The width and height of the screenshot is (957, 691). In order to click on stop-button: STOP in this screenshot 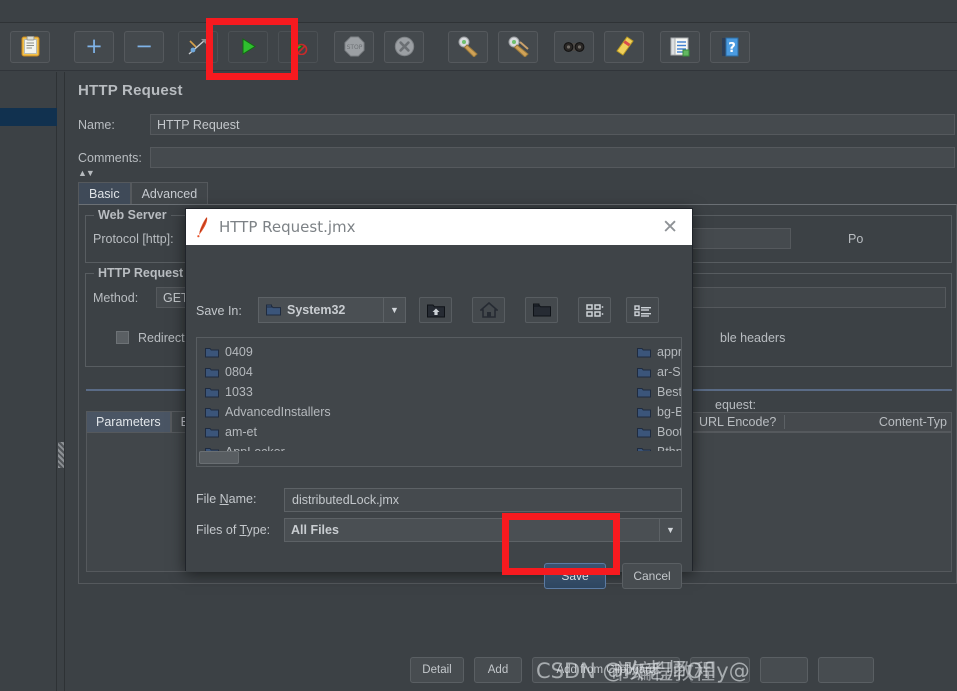, I will do `click(354, 46)`.